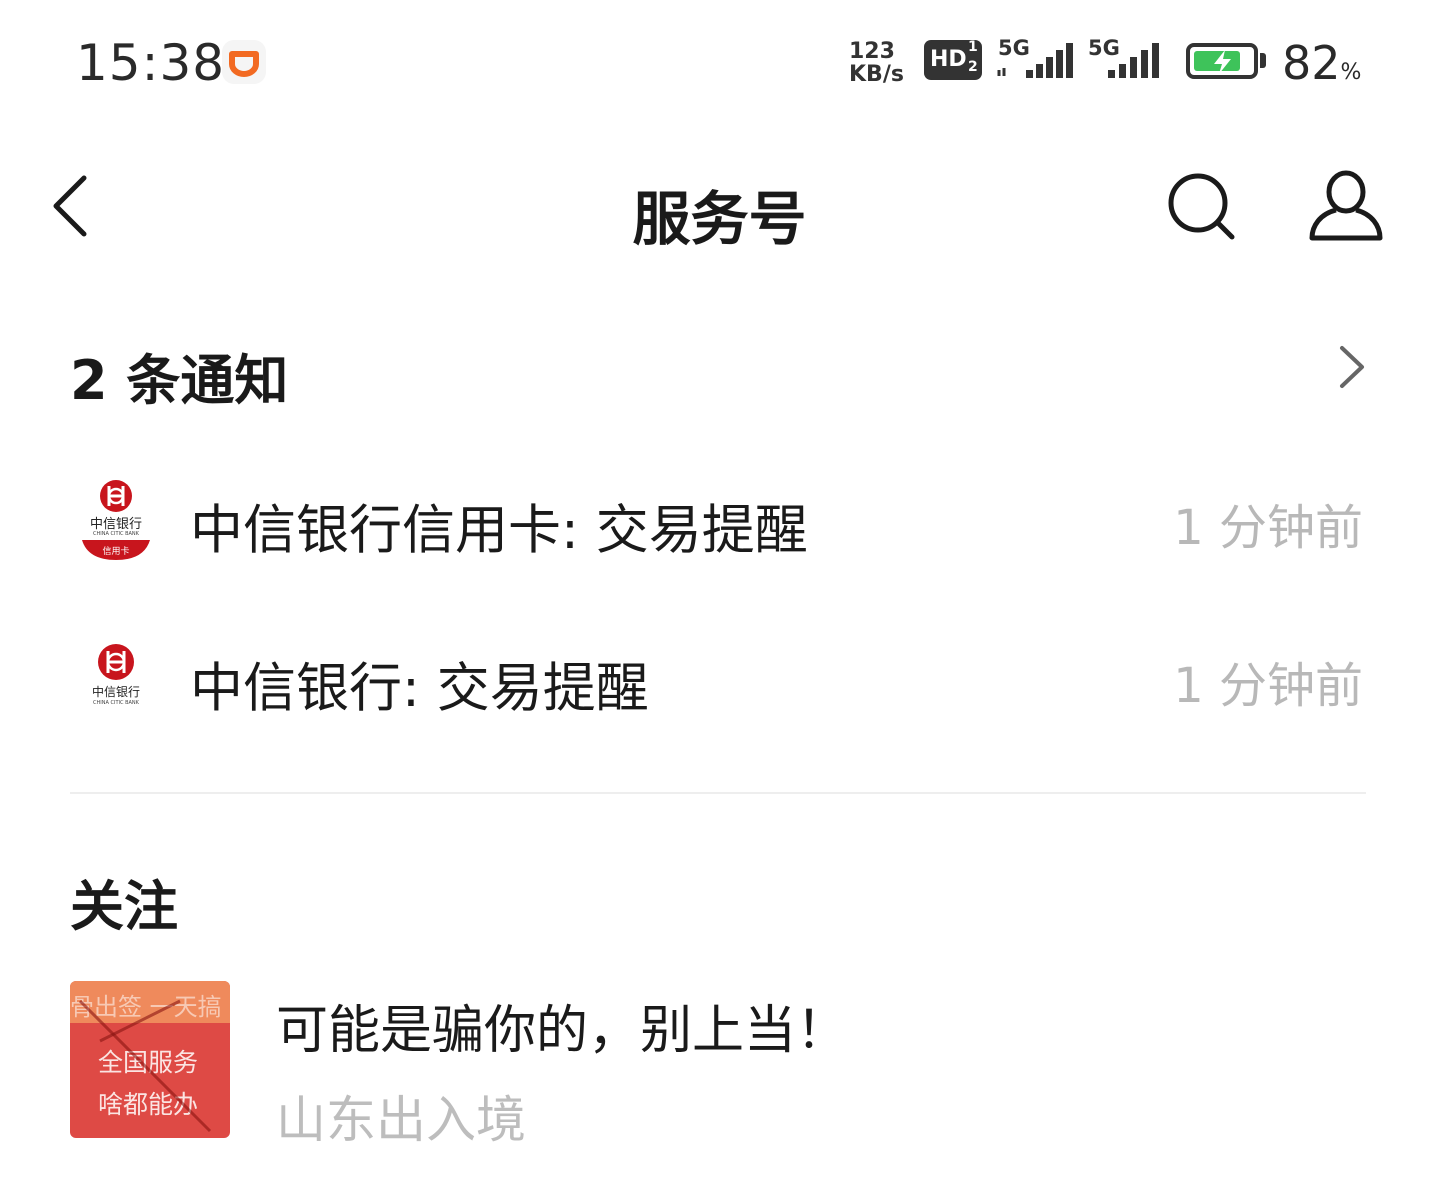 This screenshot has width=1439, height=1192. I want to click on citic-bank-logo: 中信银行 CHINA CITIC BANK, so click(116, 677).